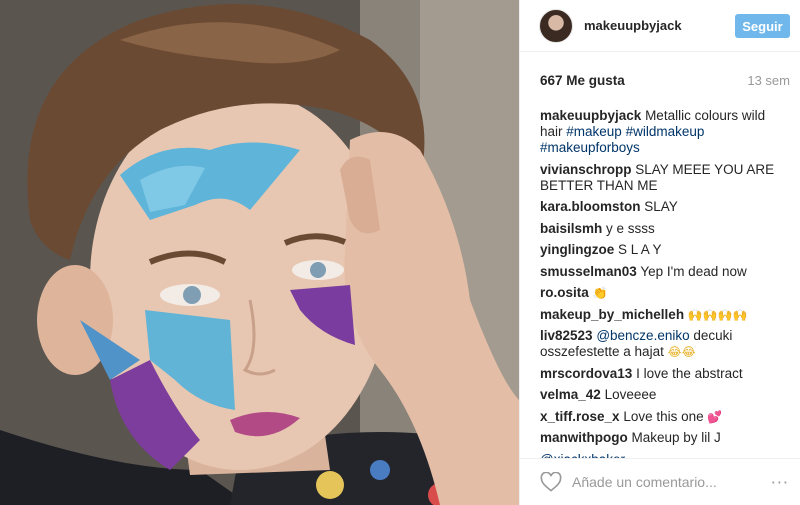 The height and width of the screenshot is (505, 800). What do you see at coordinates (762, 26) in the screenshot?
I see `follow-button: Seguir` at bounding box center [762, 26].